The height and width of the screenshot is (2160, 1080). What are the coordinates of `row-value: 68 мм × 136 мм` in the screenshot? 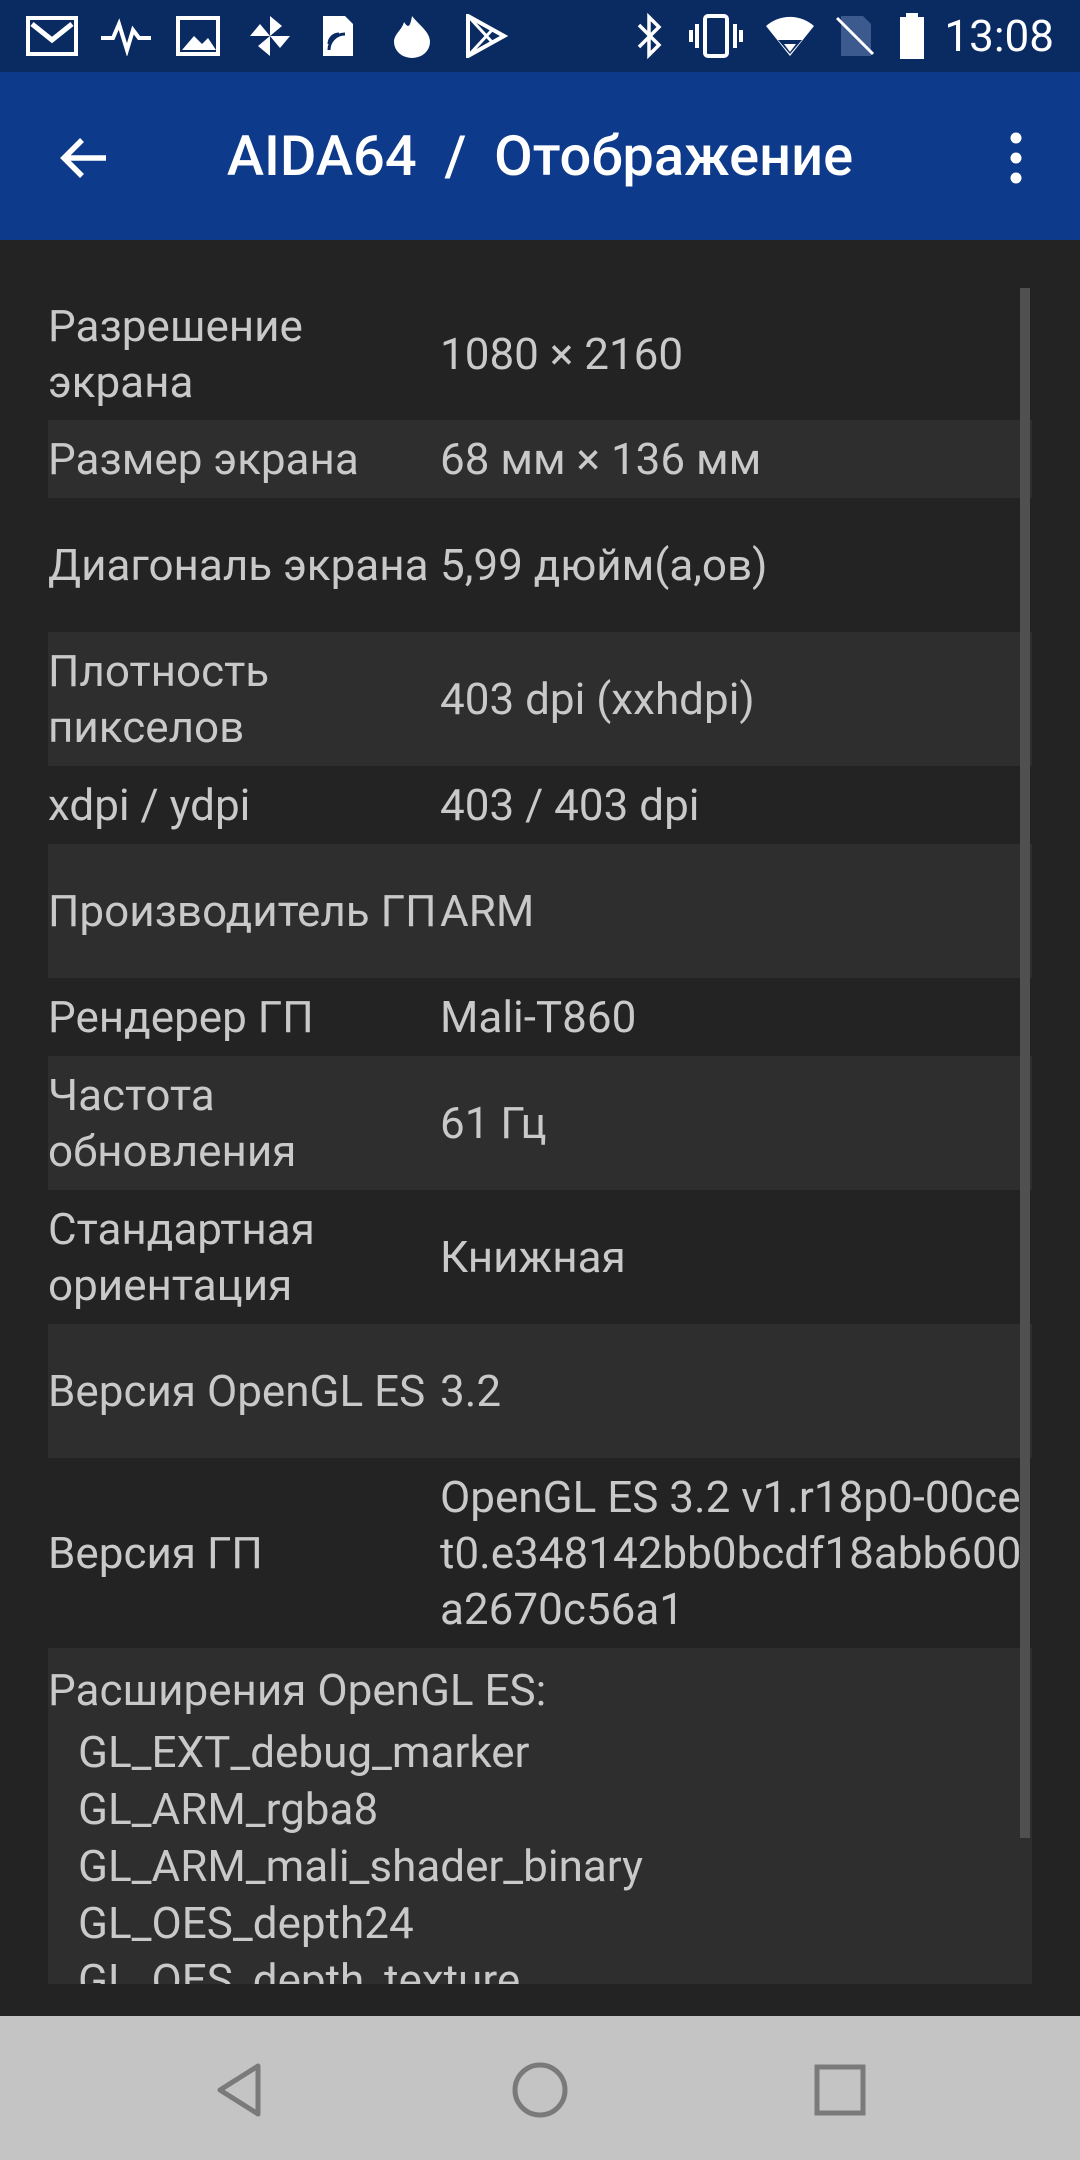 It's located at (601, 459).